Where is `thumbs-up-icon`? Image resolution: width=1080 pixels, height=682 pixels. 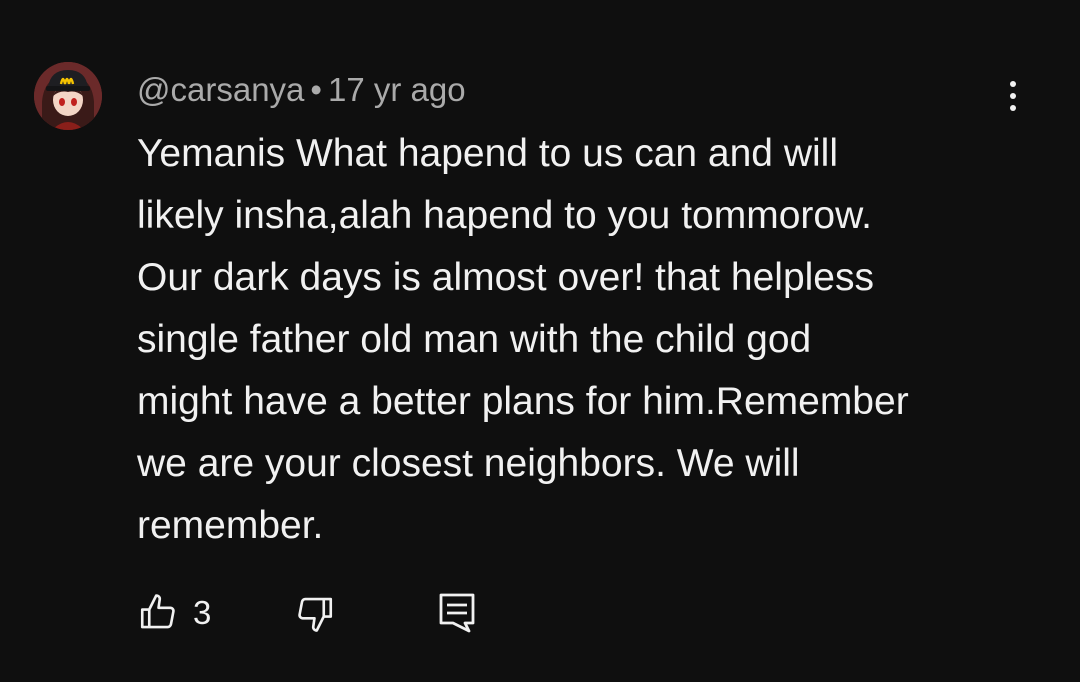
thumbs-up-icon is located at coordinates (157, 611).